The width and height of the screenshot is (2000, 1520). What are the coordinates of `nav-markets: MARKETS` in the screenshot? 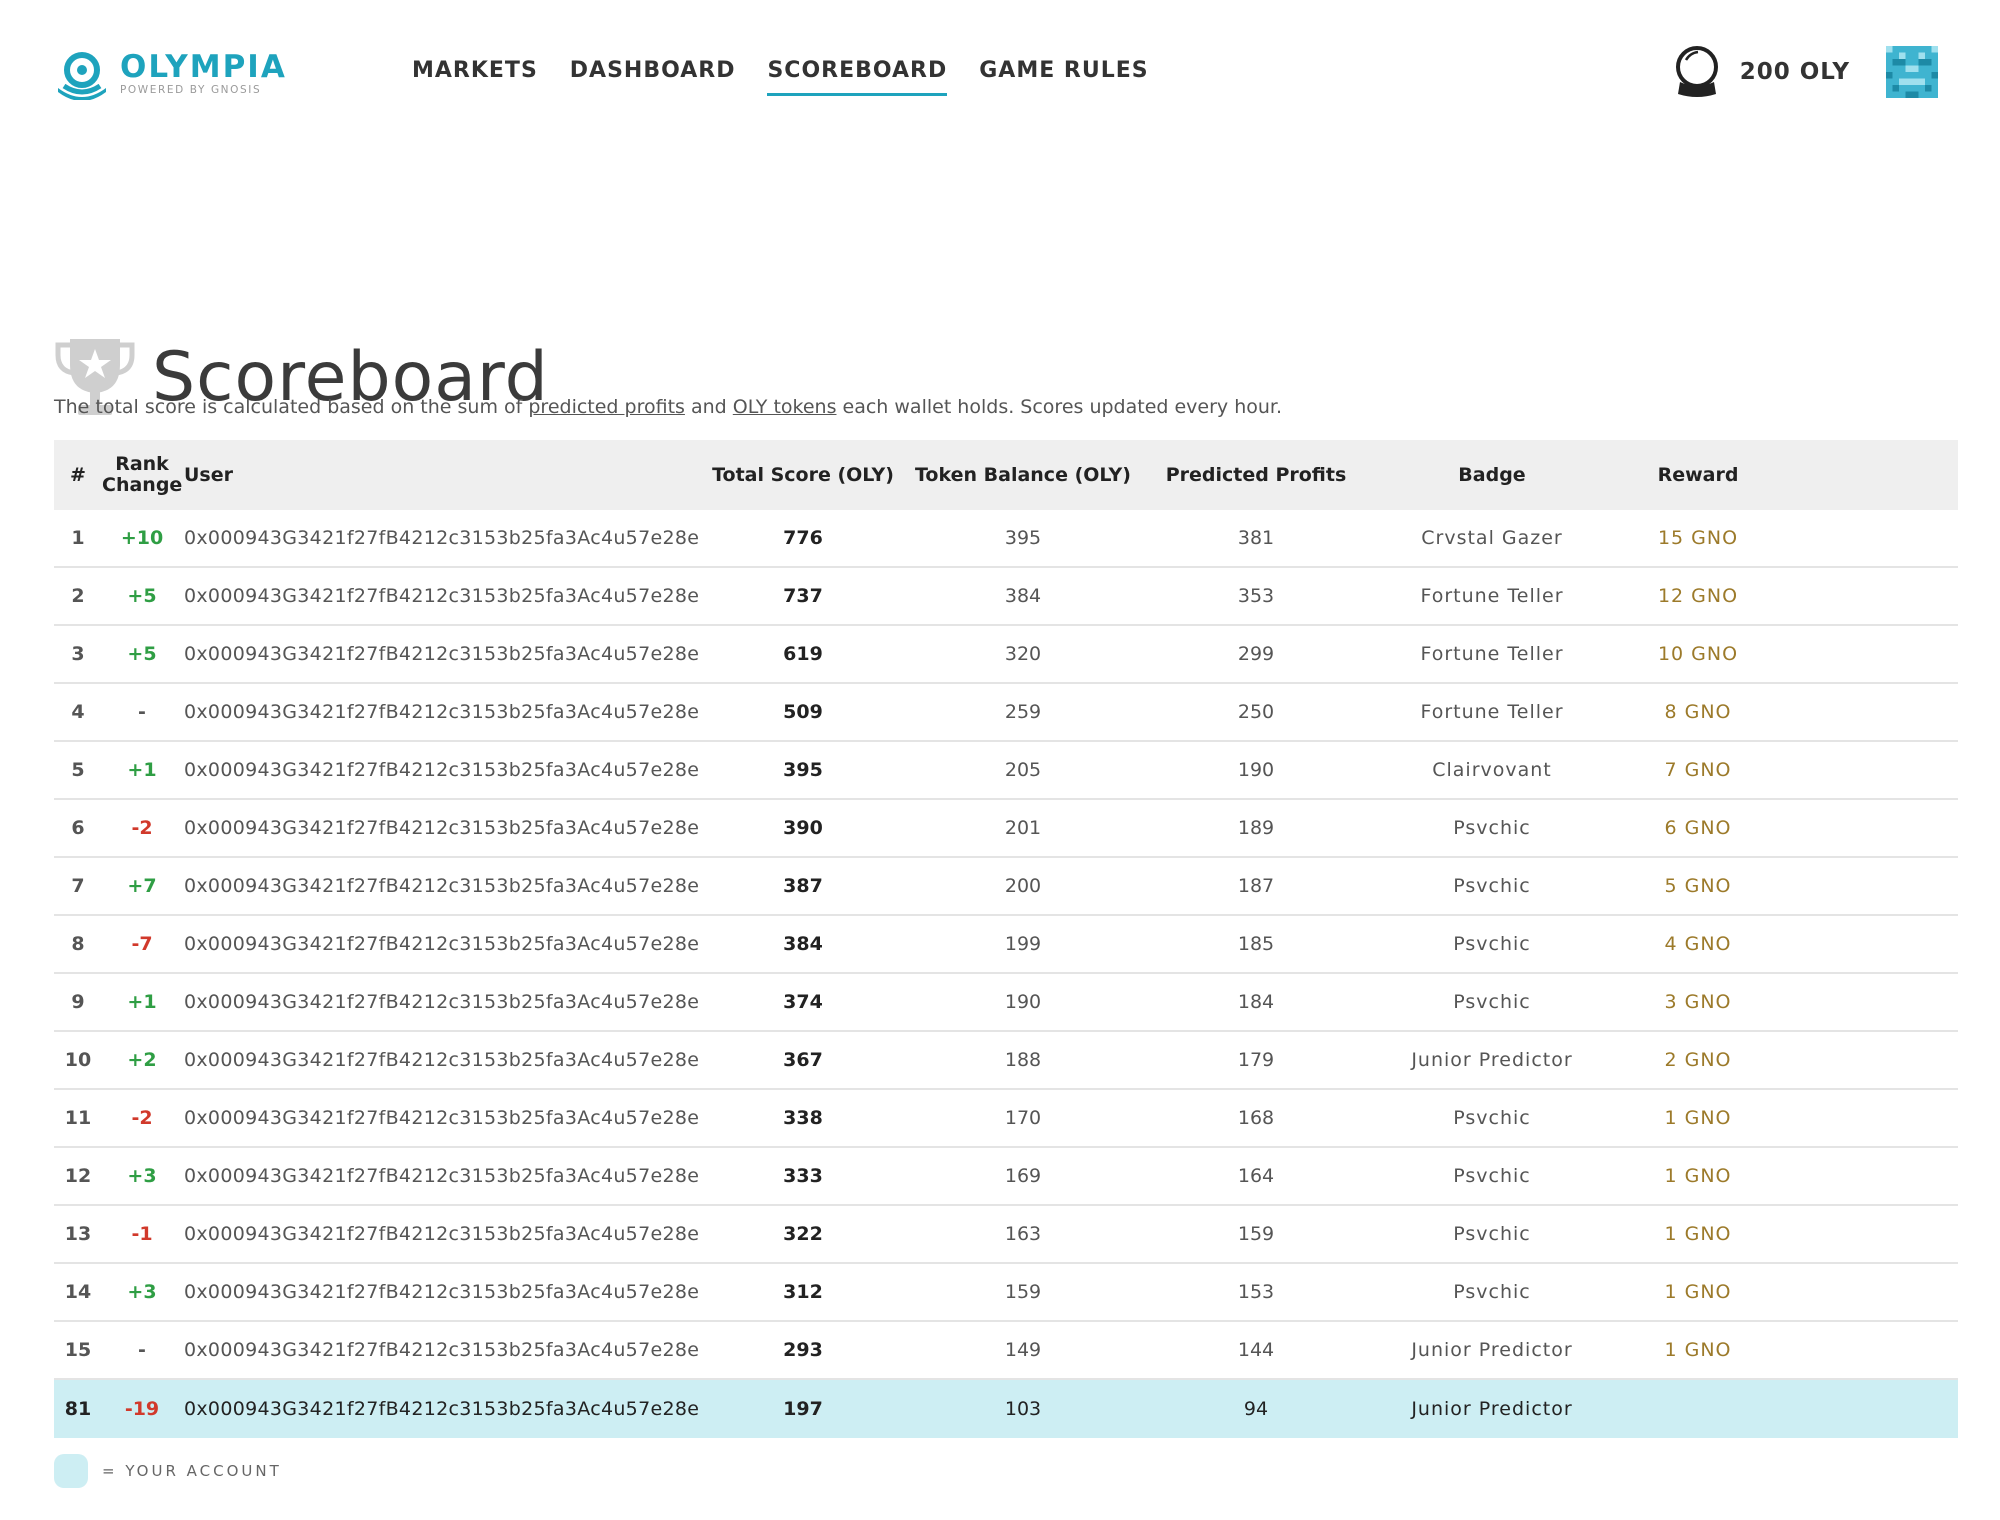 It's located at (475, 77).